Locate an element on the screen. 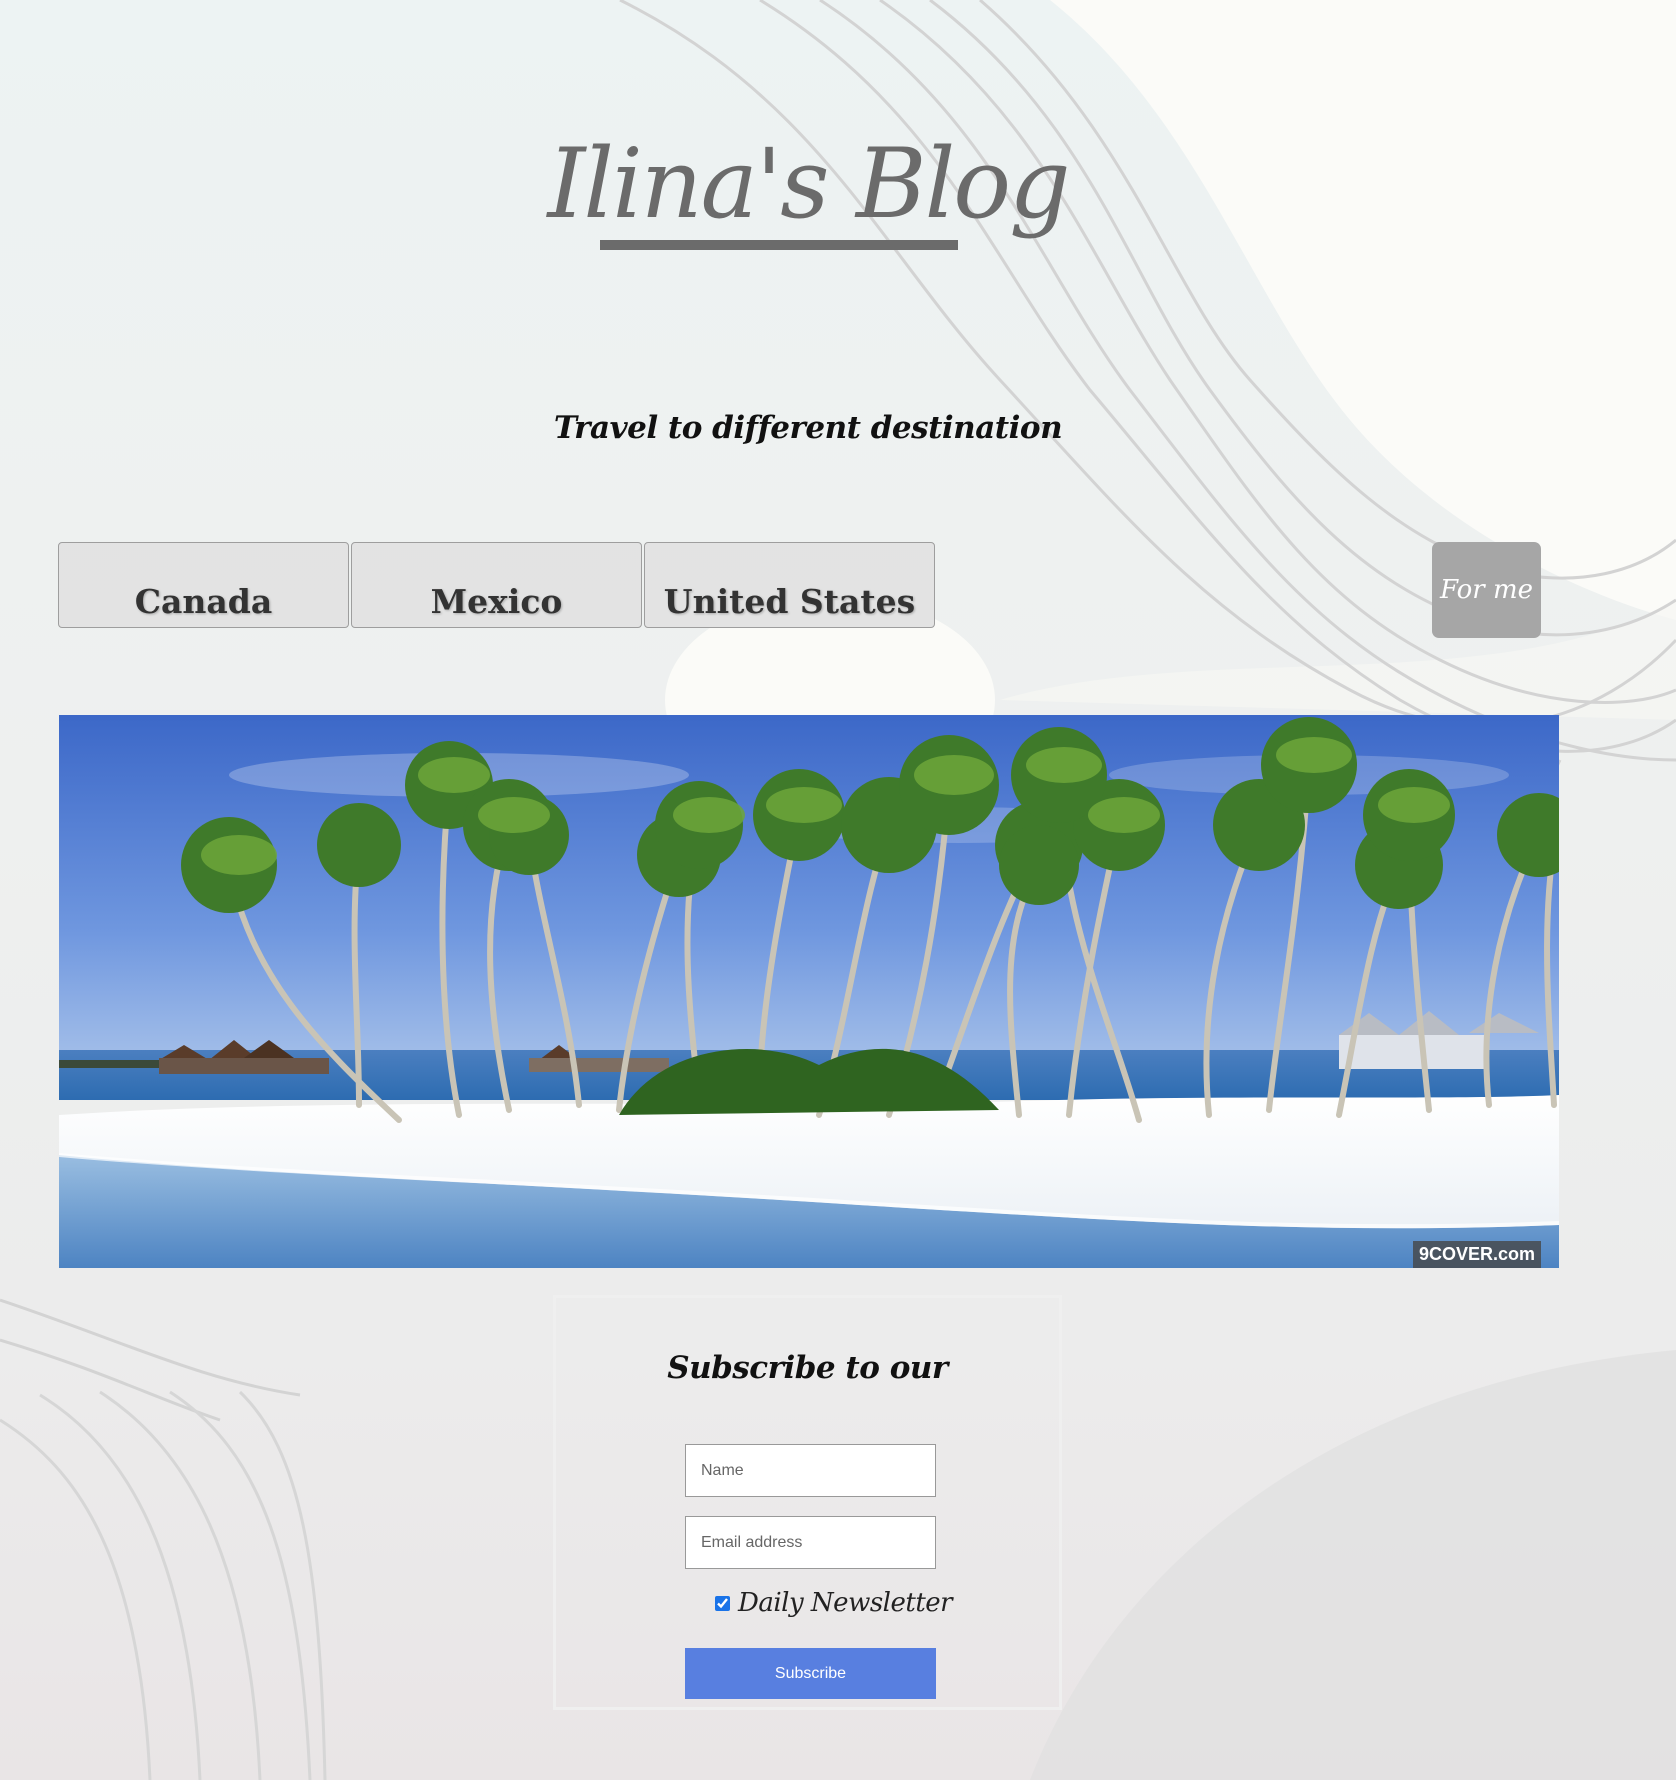  image-watermark: 9COVER.com is located at coordinates (1476, 1254).